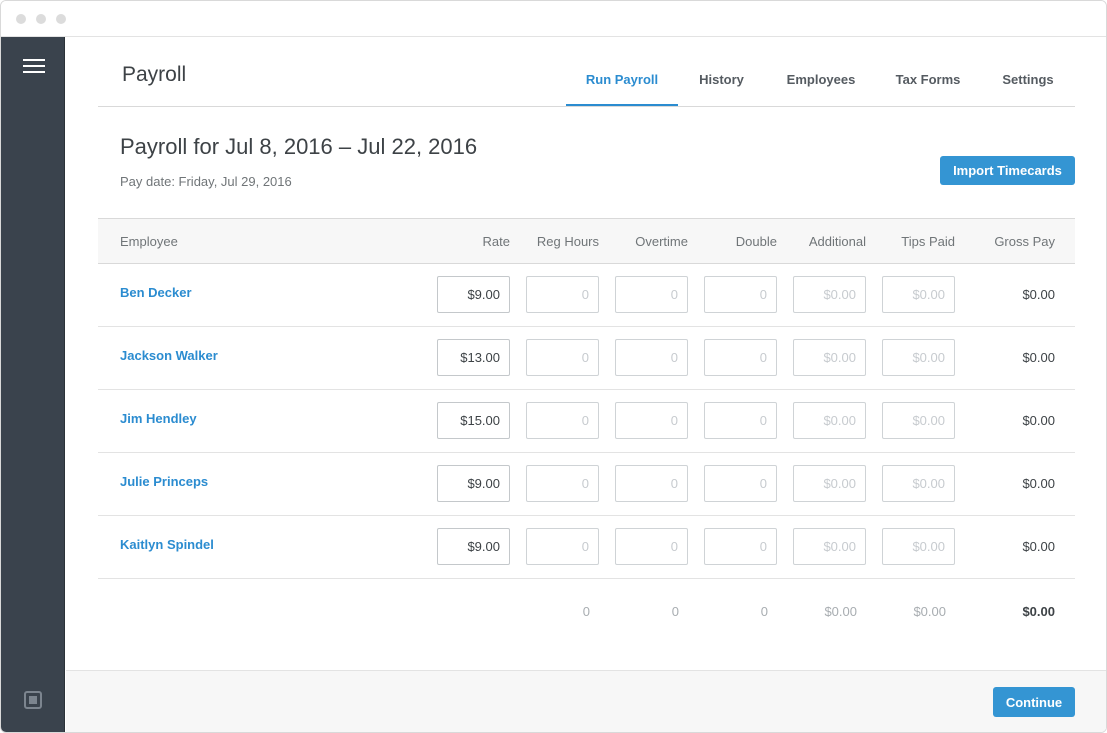 This screenshot has width=1107, height=733. Describe the element at coordinates (840, 611) in the screenshot. I see `total-additional: $0.00` at that location.